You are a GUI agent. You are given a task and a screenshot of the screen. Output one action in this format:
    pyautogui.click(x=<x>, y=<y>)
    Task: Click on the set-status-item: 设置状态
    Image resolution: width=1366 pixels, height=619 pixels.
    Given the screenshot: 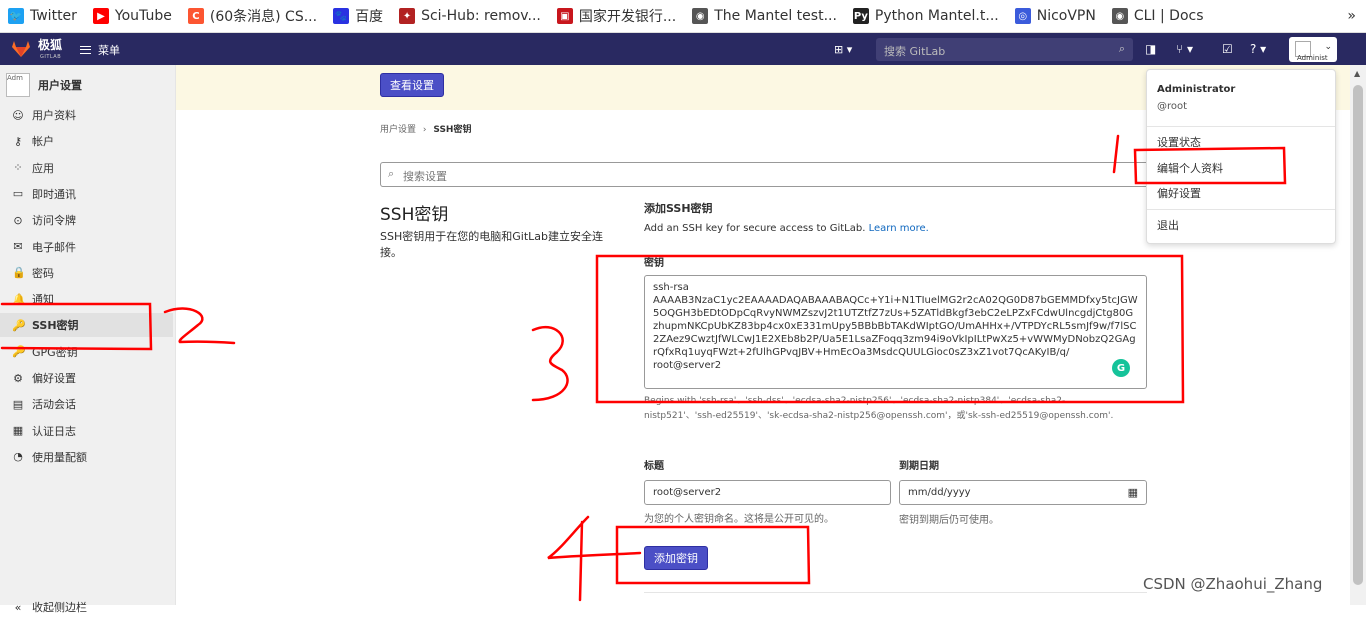 What is the action you would take?
    pyautogui.click(x=1179, y=142)
    